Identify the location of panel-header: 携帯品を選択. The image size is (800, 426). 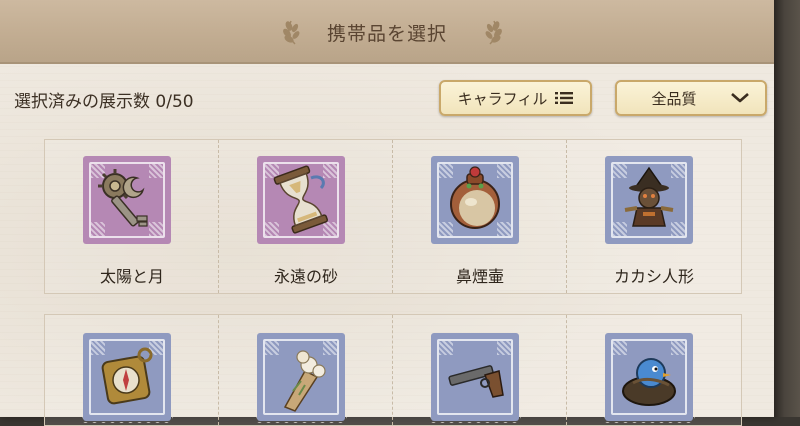
(387, 32).